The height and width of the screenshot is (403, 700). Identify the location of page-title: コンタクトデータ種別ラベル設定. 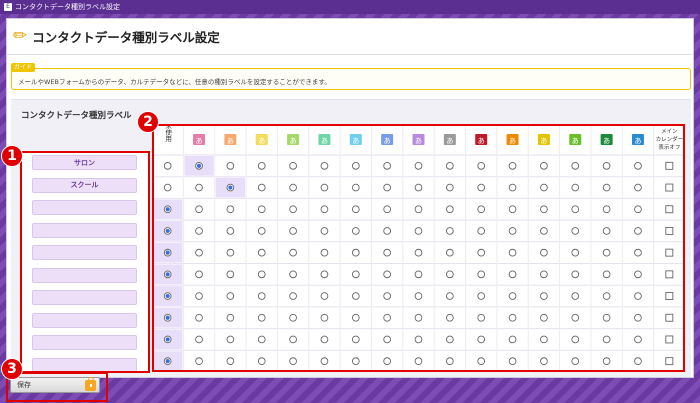
(126, 37).